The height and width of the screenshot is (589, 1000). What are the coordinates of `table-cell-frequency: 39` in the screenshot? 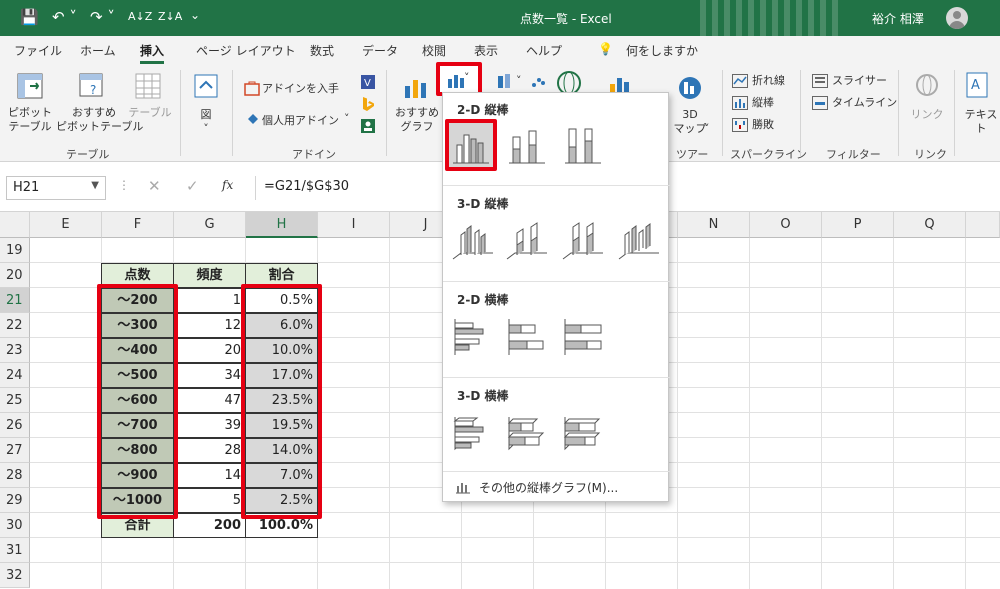 It's located at (209, 425).